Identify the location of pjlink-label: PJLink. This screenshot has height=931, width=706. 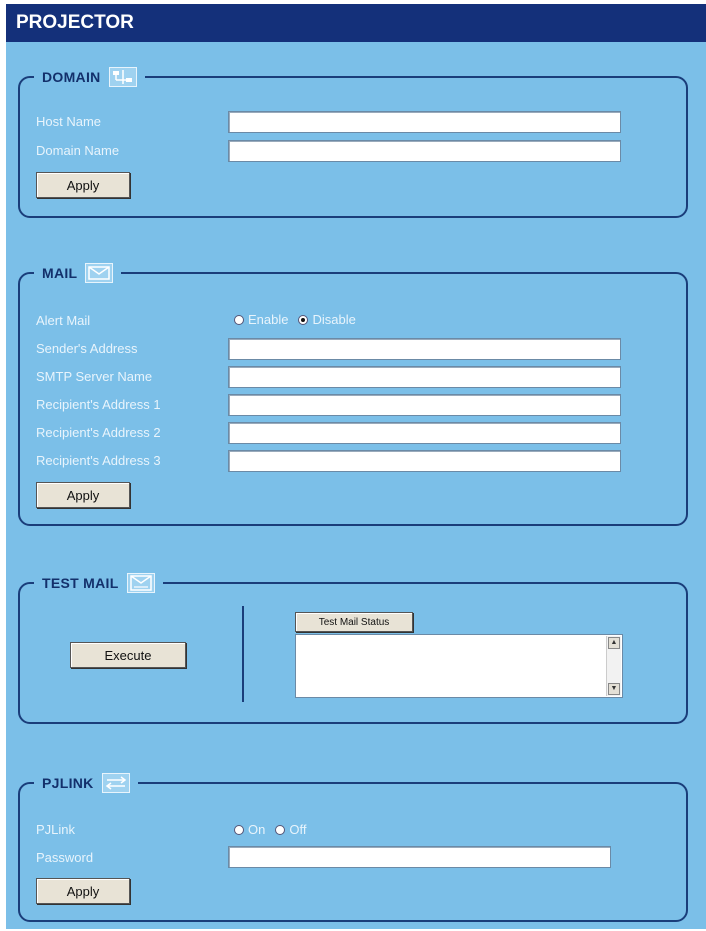
(56, 829).